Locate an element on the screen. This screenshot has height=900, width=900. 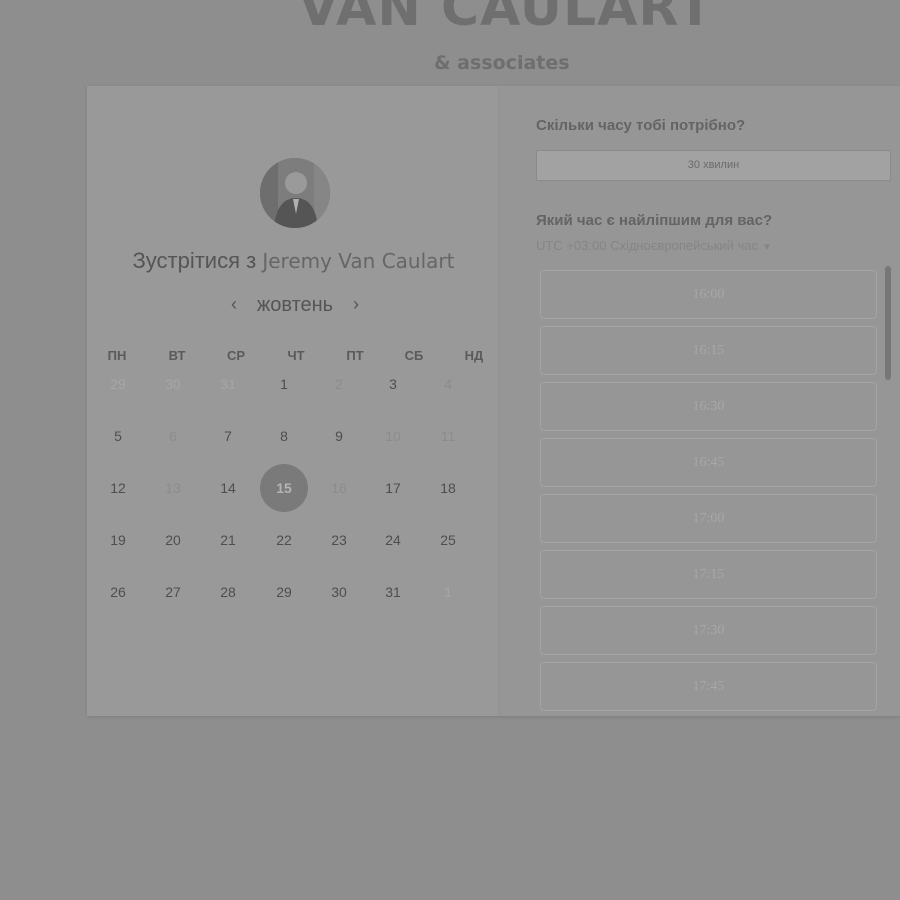
time-question: Який час є найліпшим для вас? is located at coordinates (654, 220).